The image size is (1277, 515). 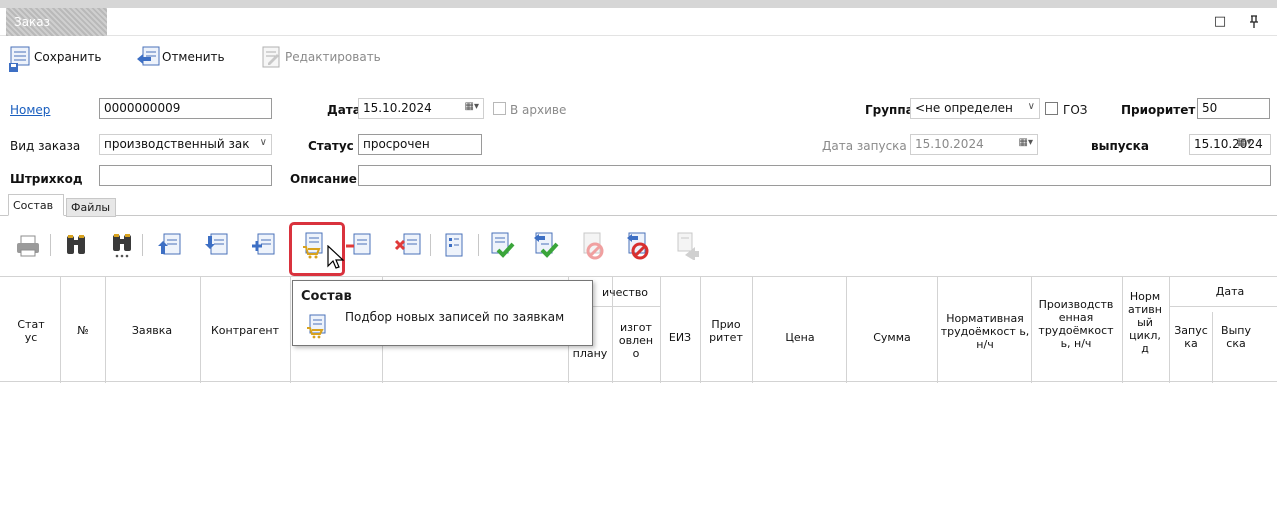 I want to click on barcode-label: Штрихкод, so click(x=46, y=179).